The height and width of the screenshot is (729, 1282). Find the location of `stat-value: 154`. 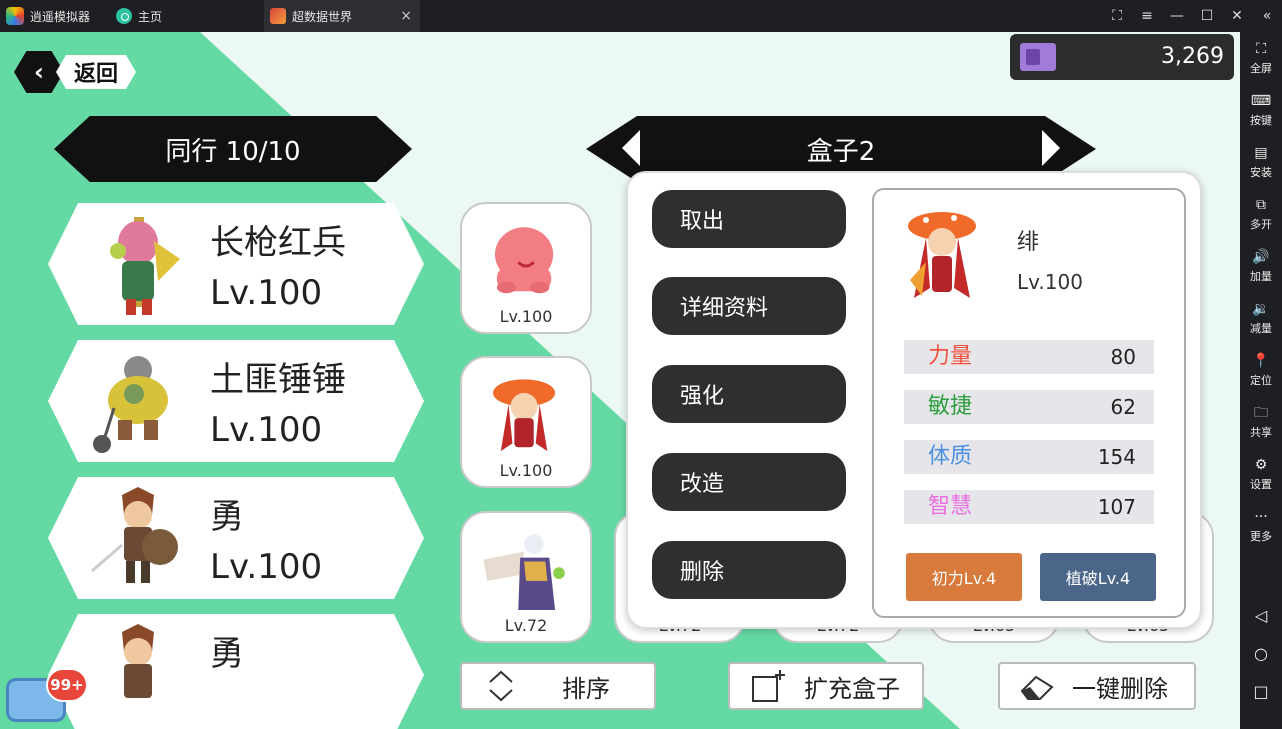

stat-value: 154 is located at coordinates (1116, 457).